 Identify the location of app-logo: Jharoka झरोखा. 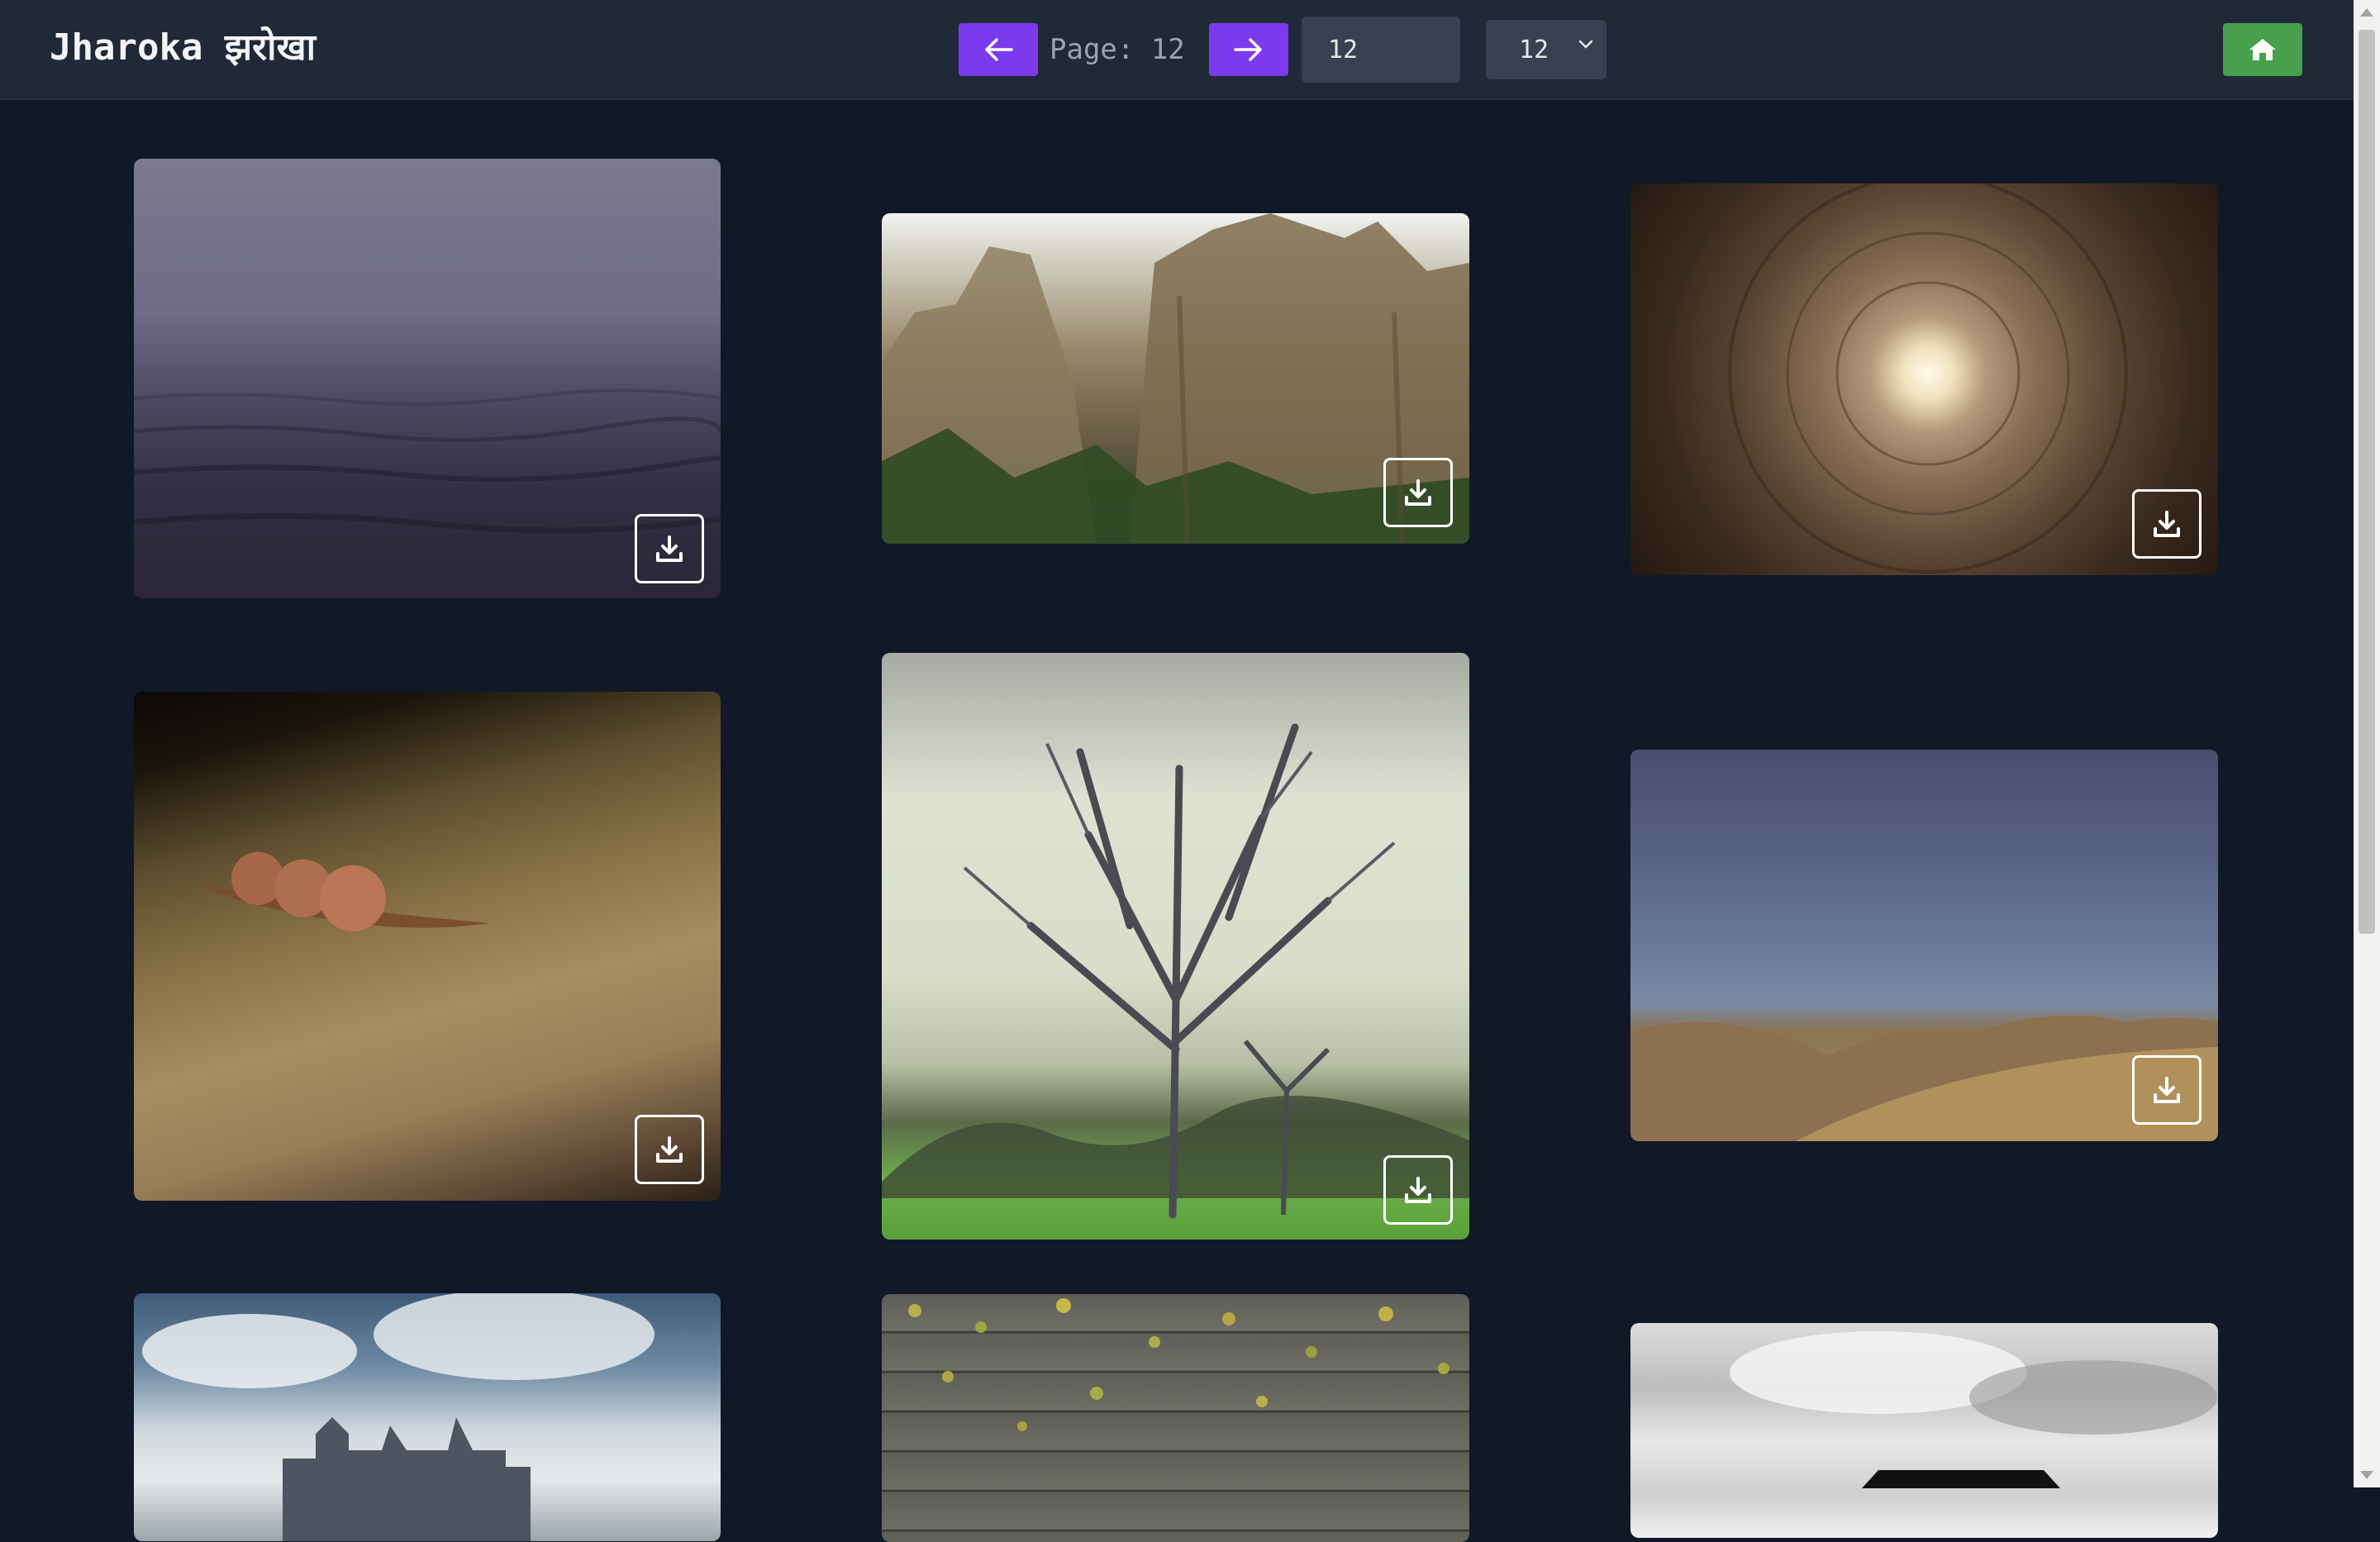
(183, 47).